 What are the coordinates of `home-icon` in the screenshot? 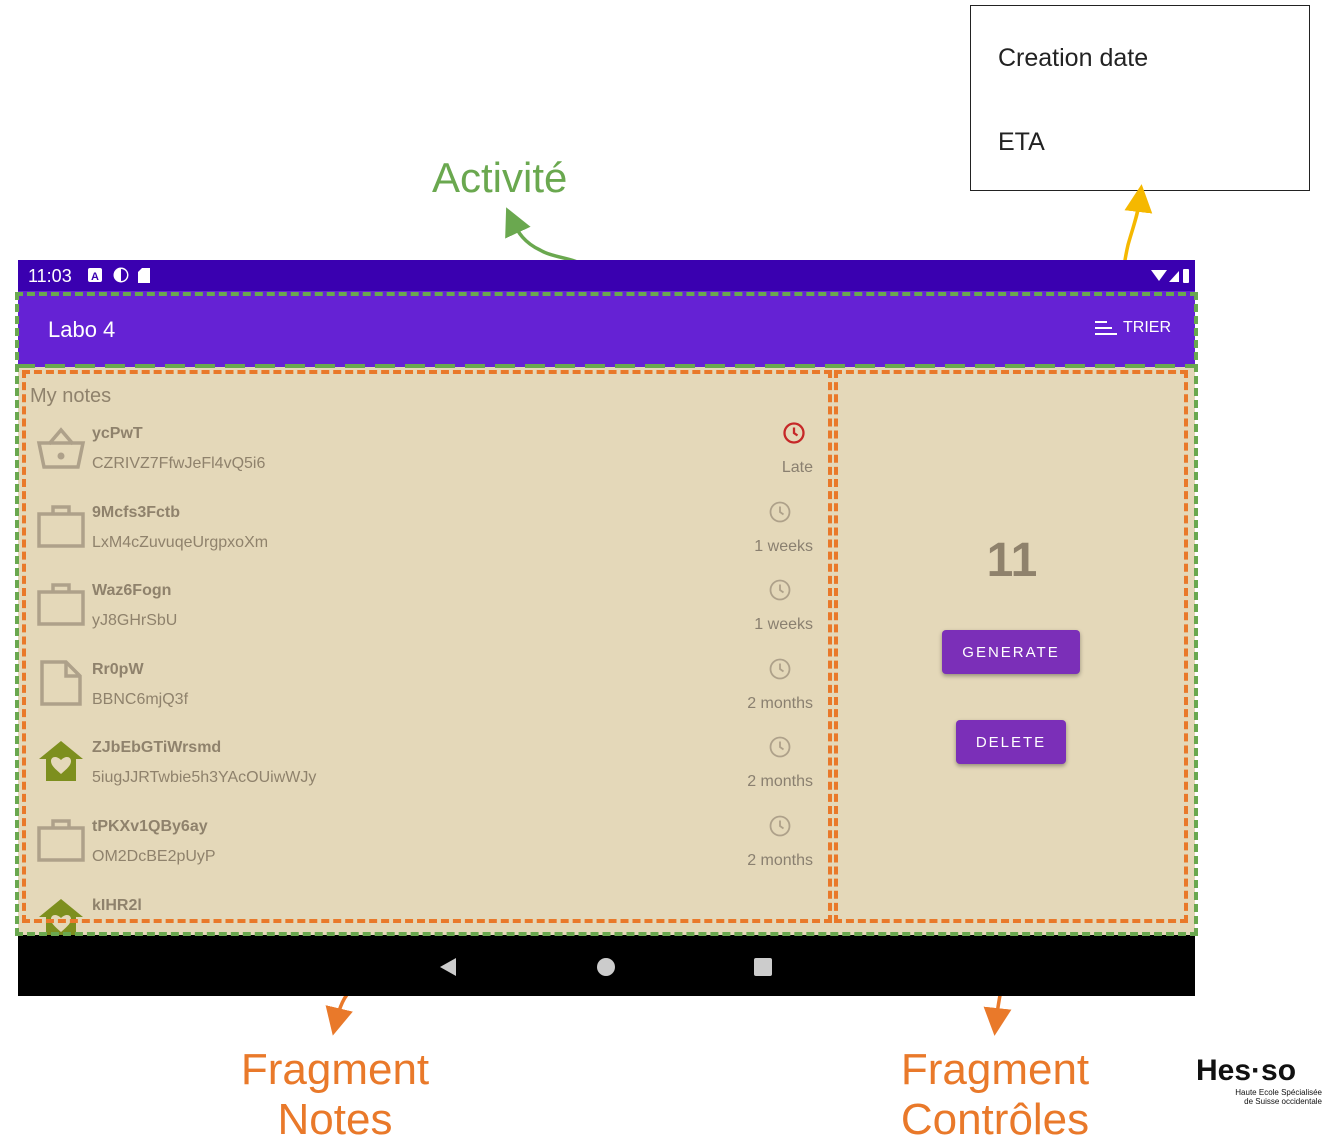 It's located at (606, 967).